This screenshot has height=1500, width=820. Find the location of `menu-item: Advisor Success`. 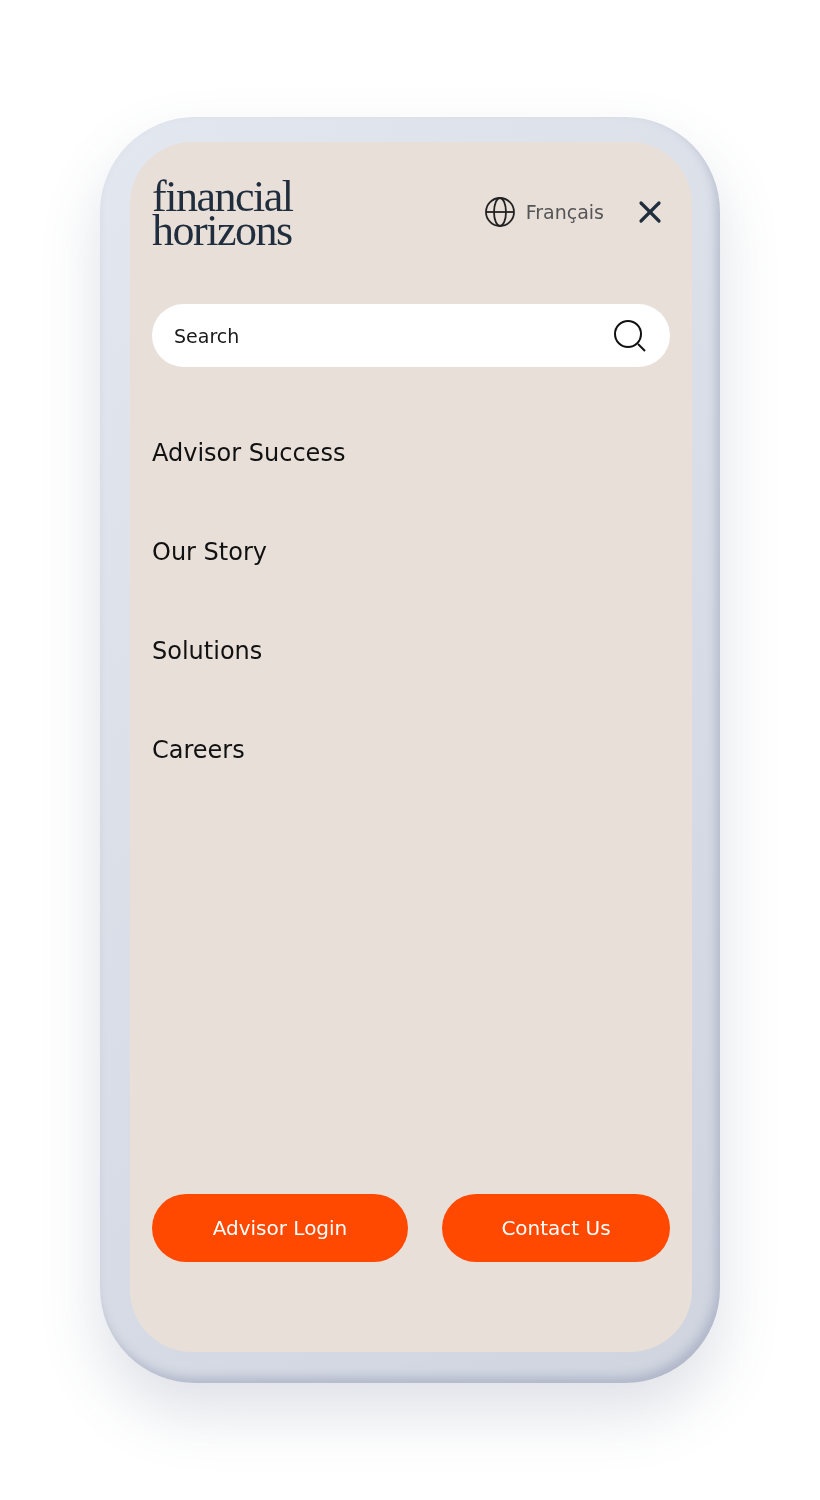

menu-item: Advisor Success is located at coordinates (249, 453).